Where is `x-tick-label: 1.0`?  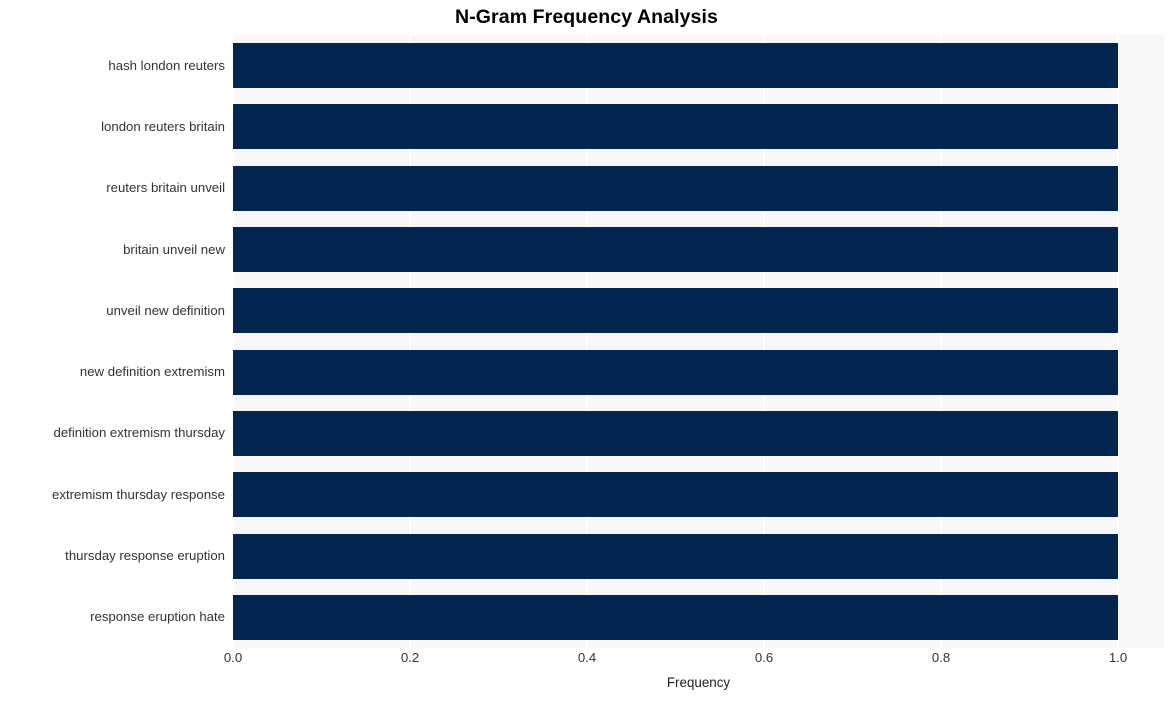
x-tick-label: 1.0 is located at coordinates (1118, 657).